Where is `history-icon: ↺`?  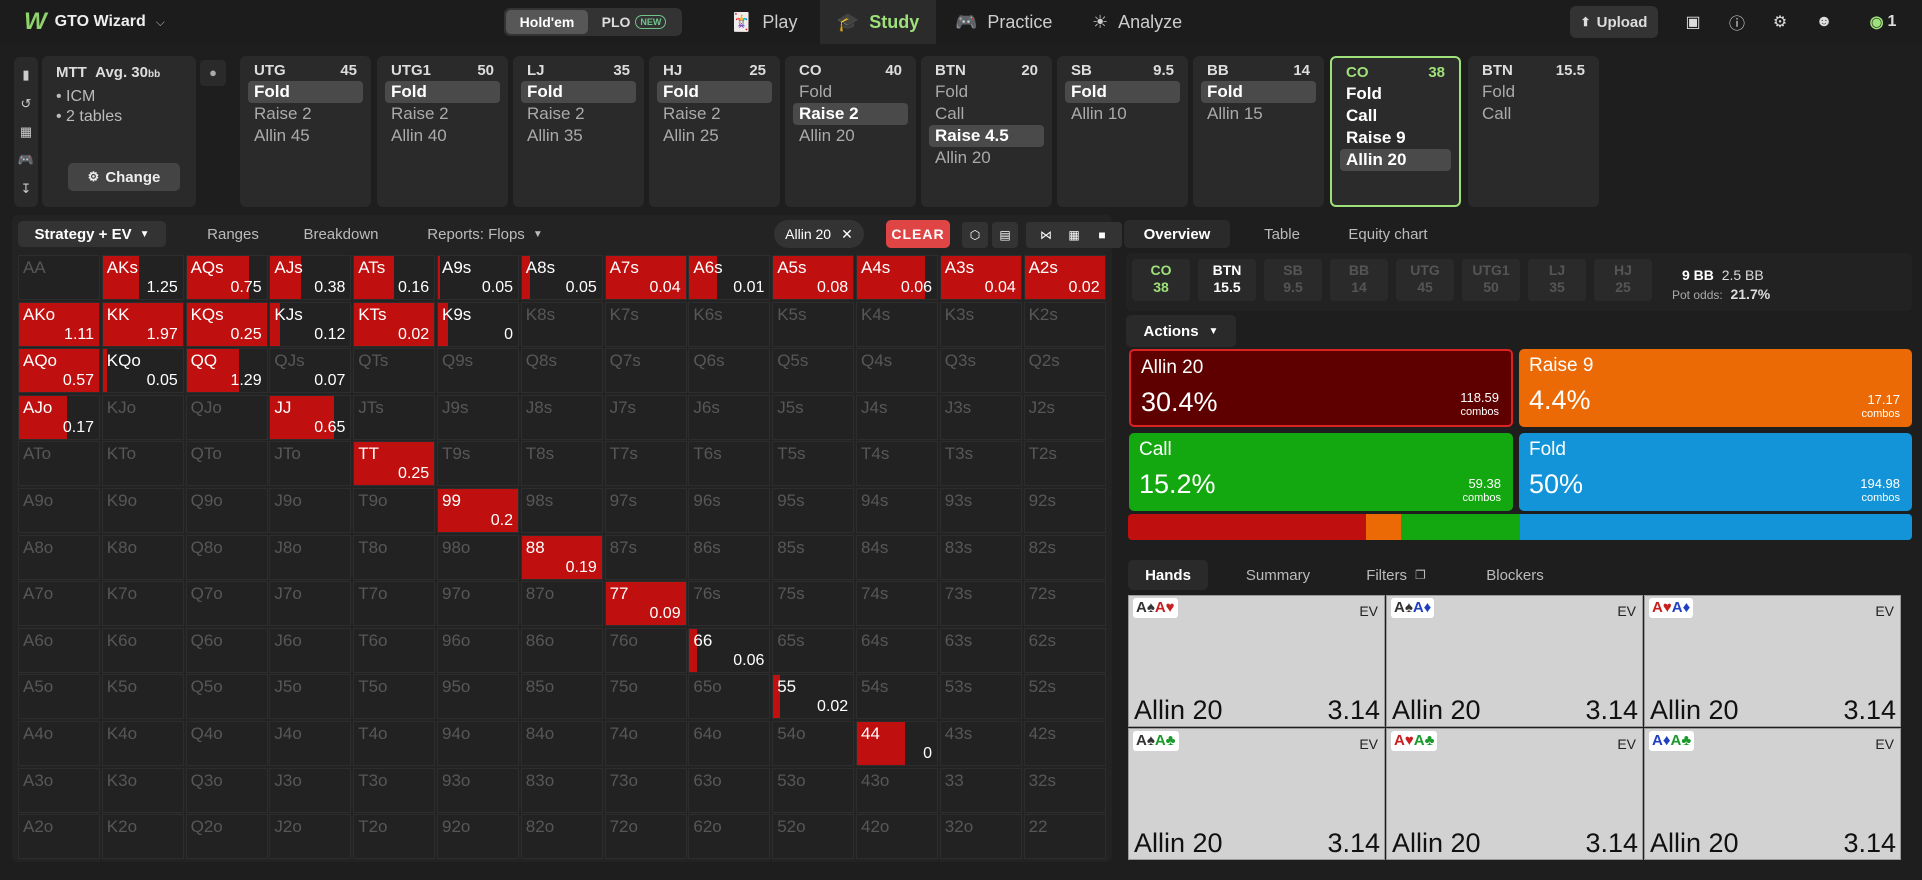
history-icon: ↺ is located at coordinates (26, 104).